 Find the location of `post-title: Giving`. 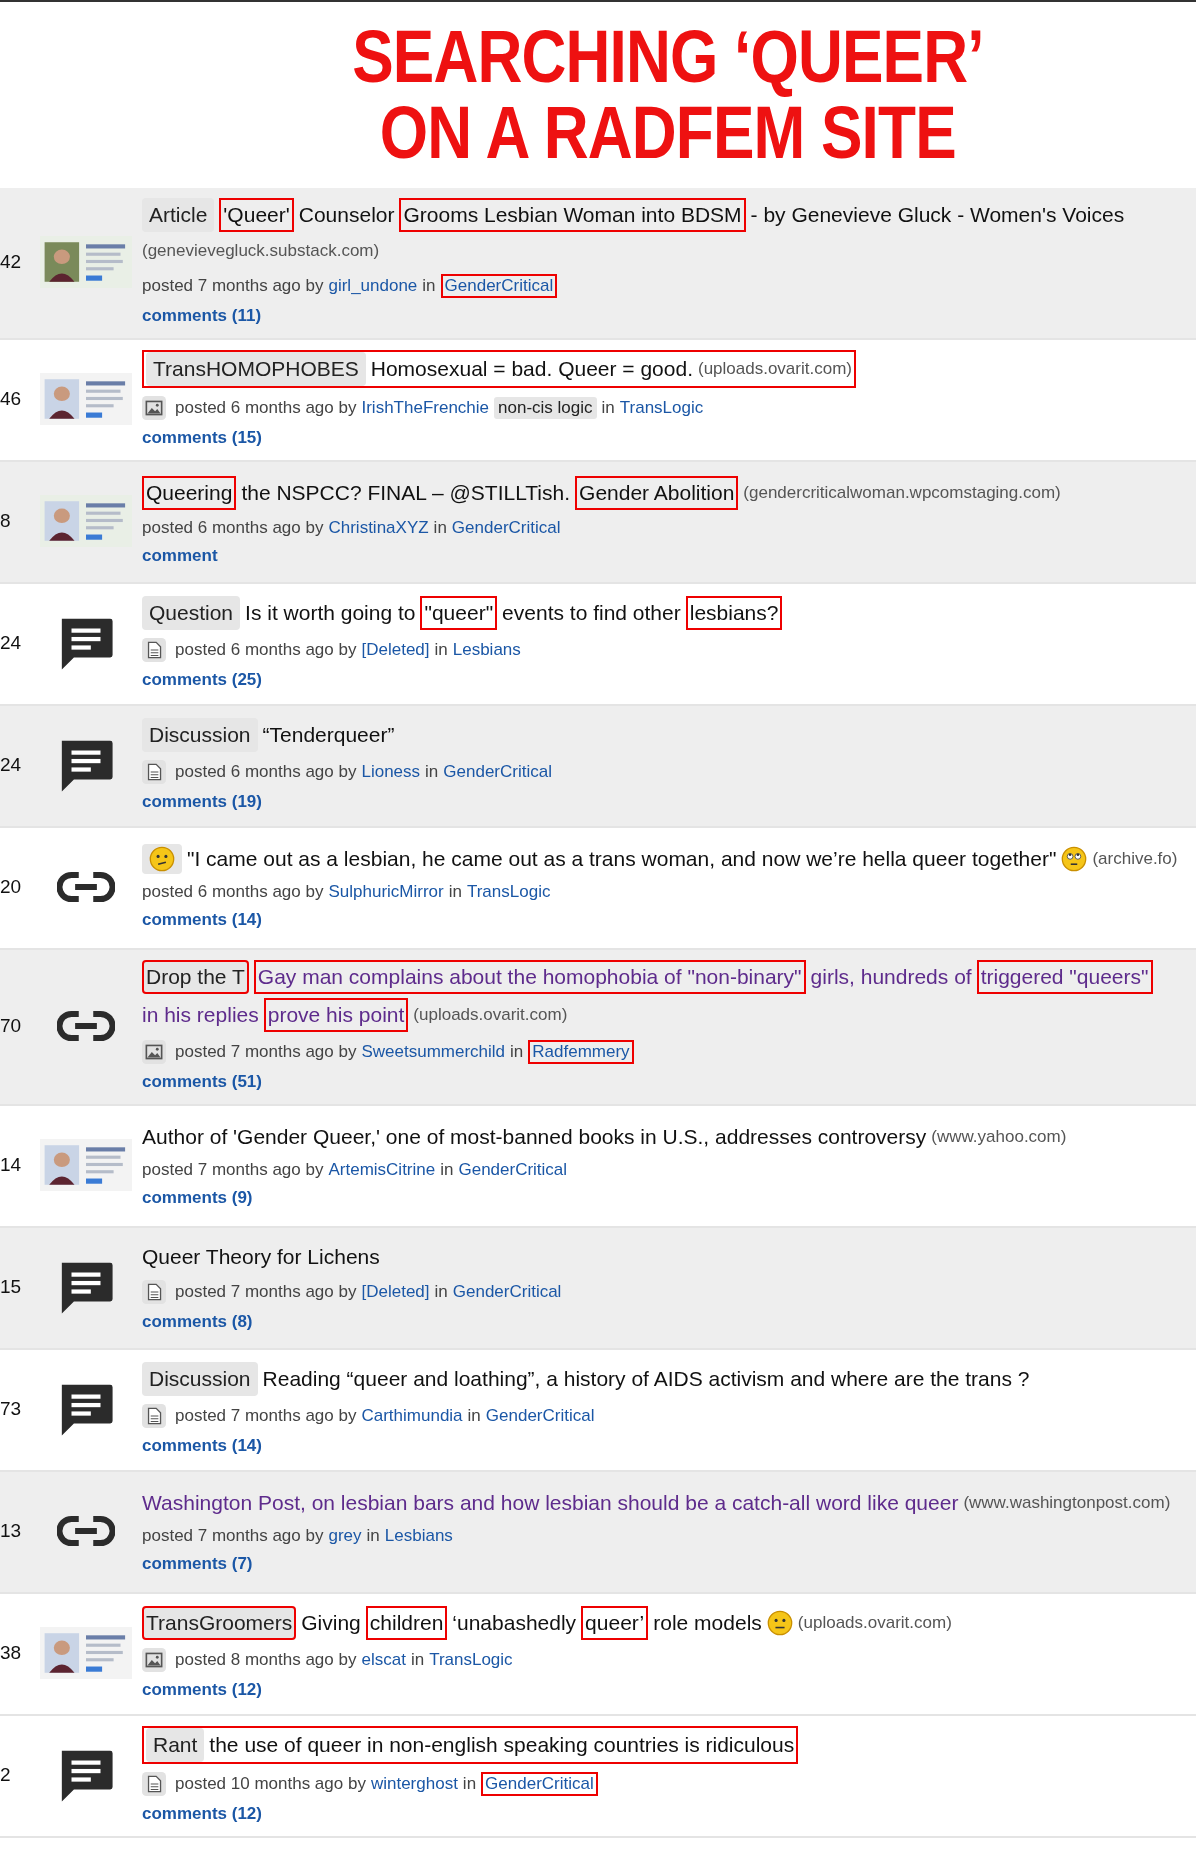

post-title: Giving is located at coordinates (331, 1623).